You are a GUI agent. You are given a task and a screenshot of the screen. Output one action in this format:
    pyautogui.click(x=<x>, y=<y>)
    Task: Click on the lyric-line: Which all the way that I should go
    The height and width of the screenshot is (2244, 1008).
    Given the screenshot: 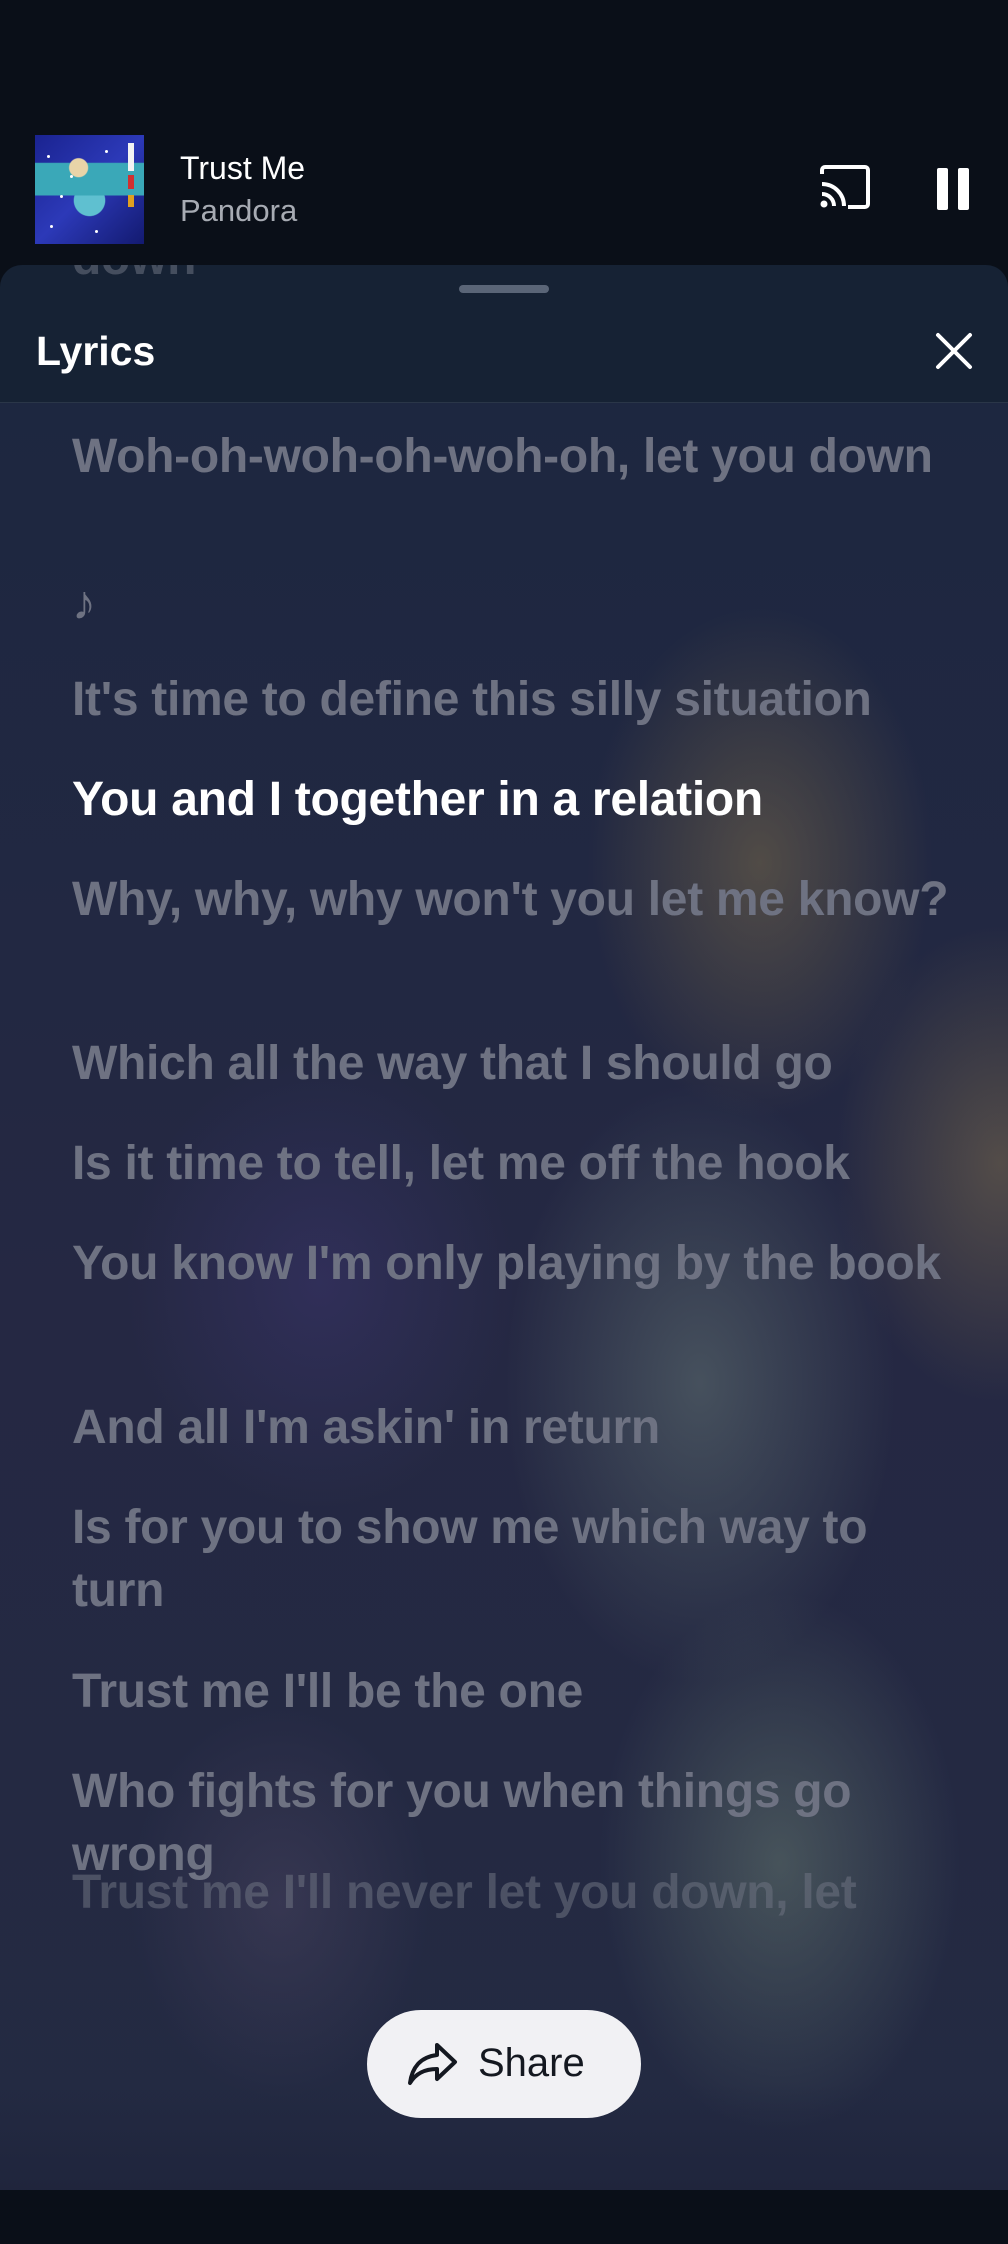 What is the action you would take?
    pyautogui.click(x=512, y=1063)
    